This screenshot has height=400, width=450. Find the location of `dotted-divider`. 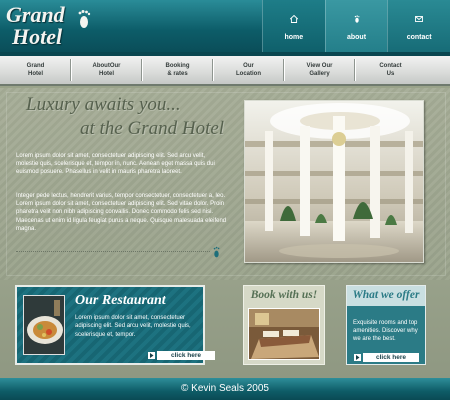

dotted-divider is located at coordinates (113, 251).